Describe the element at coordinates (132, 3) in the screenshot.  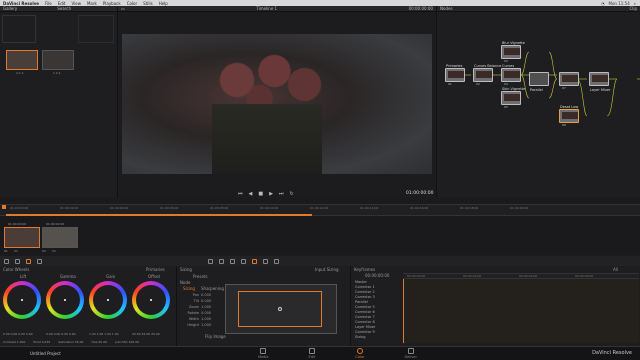
I see `menu-color: Color` at that location.